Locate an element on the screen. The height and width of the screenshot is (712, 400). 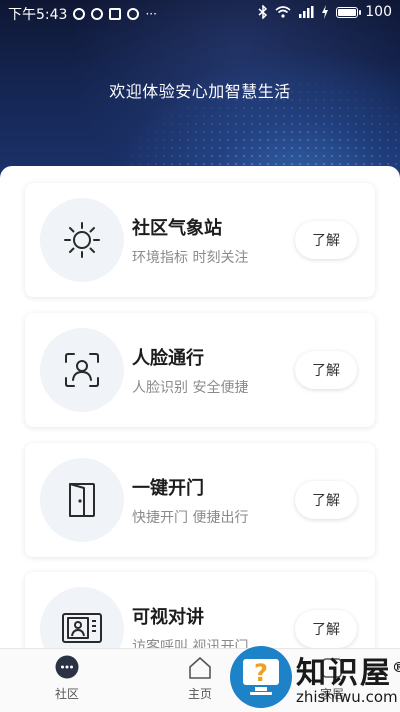
face-scan-icon is located at coordinates (82, 370).